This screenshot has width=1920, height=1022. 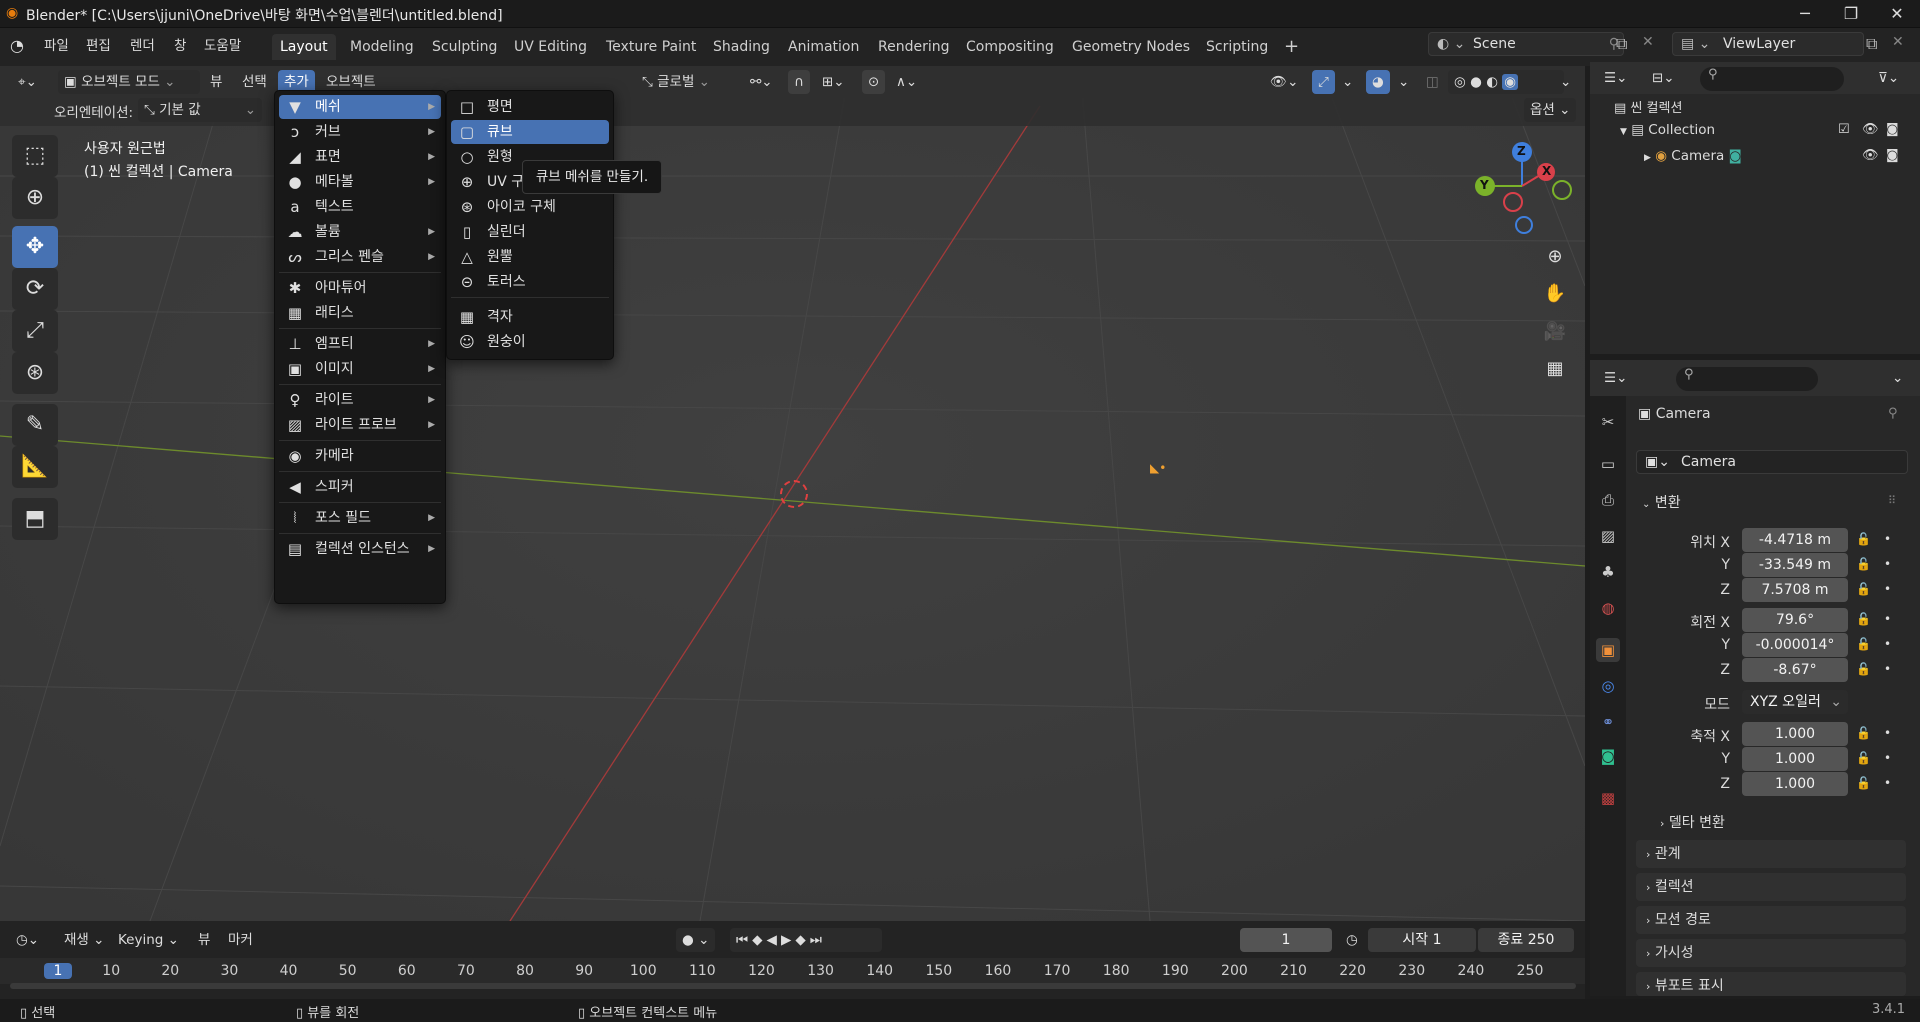 I want to click on camera-row: ▶ ◉ Camera ◙, so click(x=1693, y=156).